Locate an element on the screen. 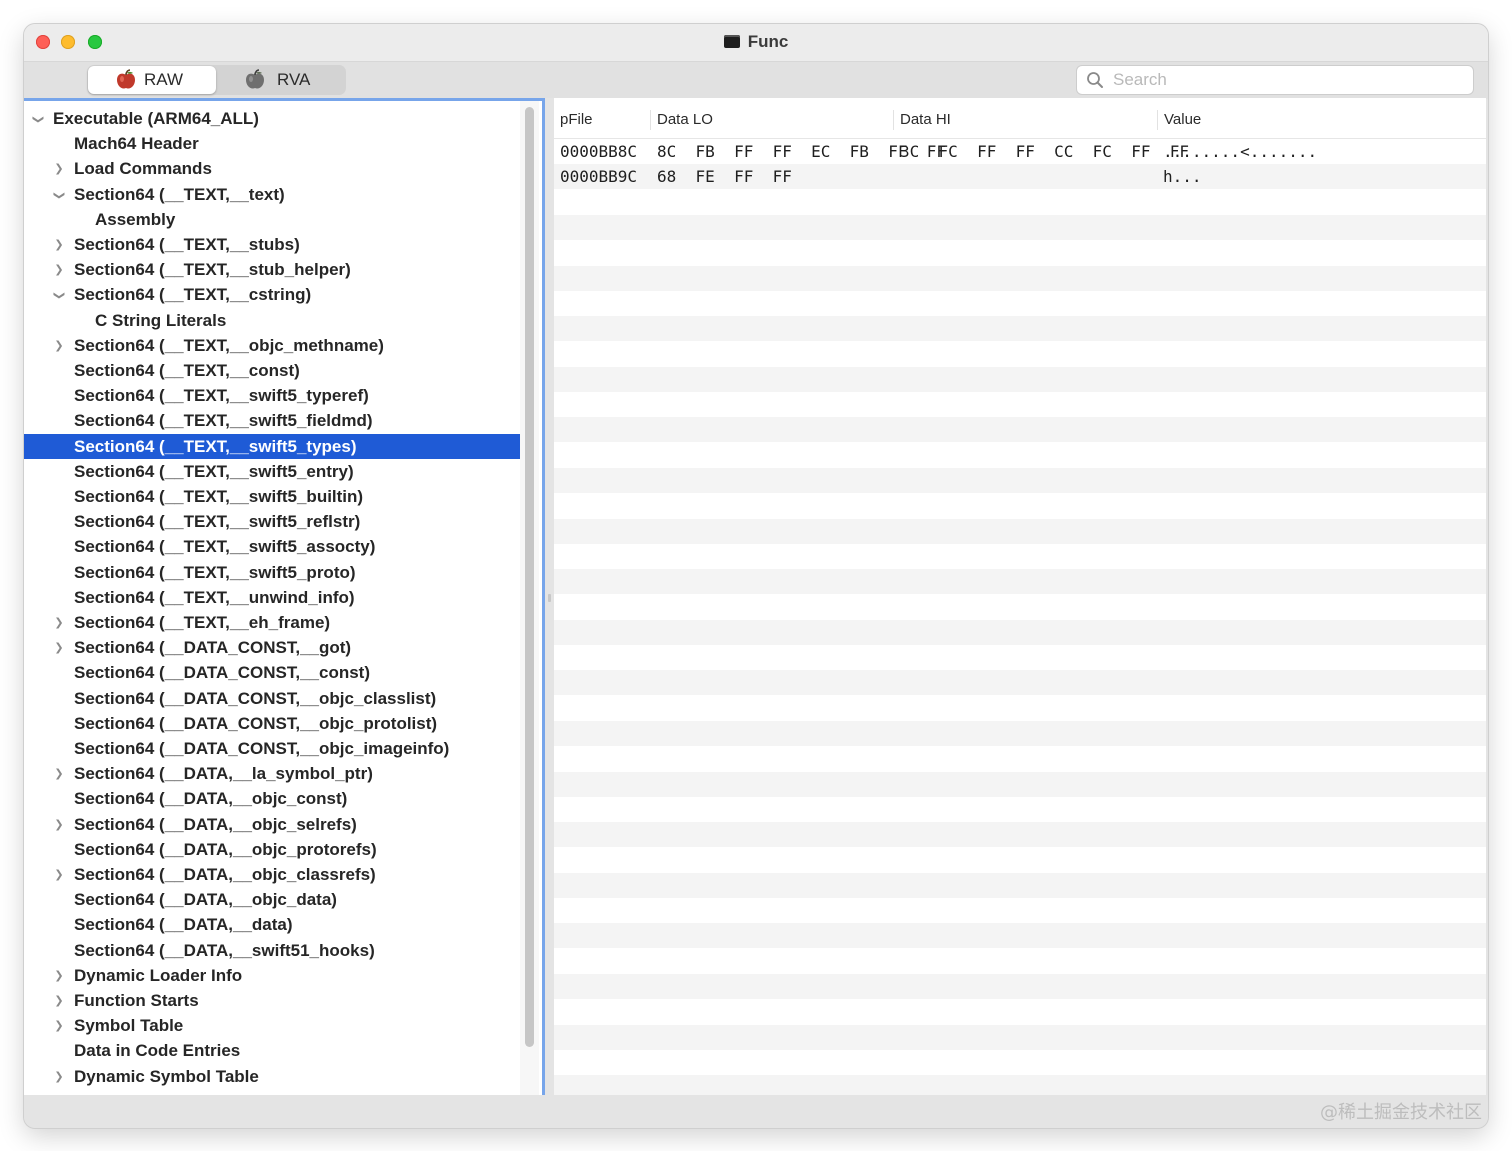 Image resolution: width=1512 pixels, height=1151 pixels. tree-scrollbar is located at coordinates (529, 598).